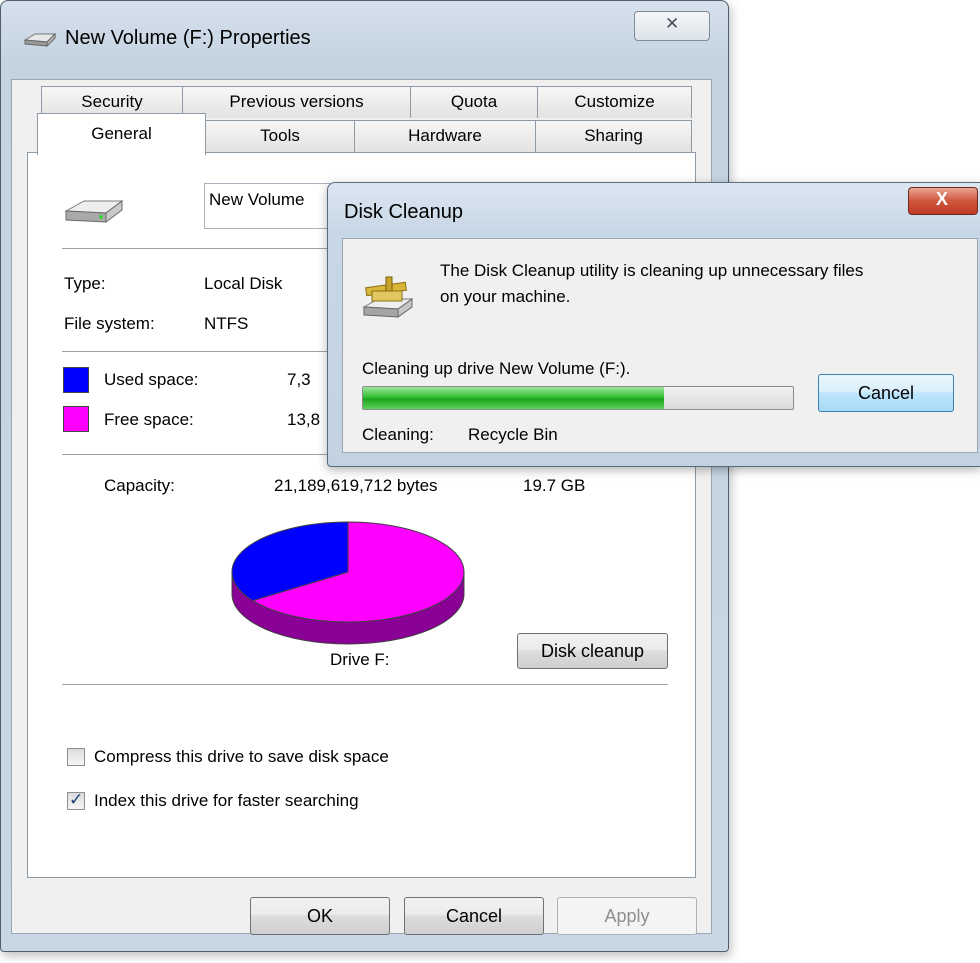 The width and height of the screenshot is (980, 963). What do you see at coordinates (299, 379) in the screenshot?
I see `used-space-value: 7,3` at bounding box center [299, 379].